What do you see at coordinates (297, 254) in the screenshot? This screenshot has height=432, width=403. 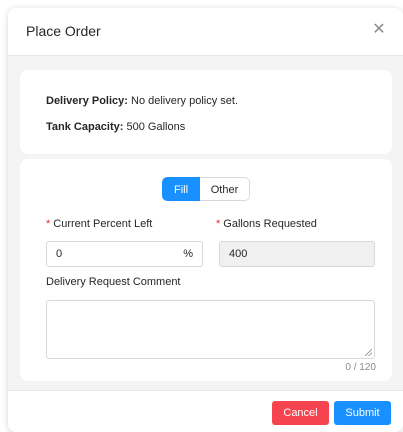 I see `gallons-requested-input: 400` at bounding box center [297, 254].